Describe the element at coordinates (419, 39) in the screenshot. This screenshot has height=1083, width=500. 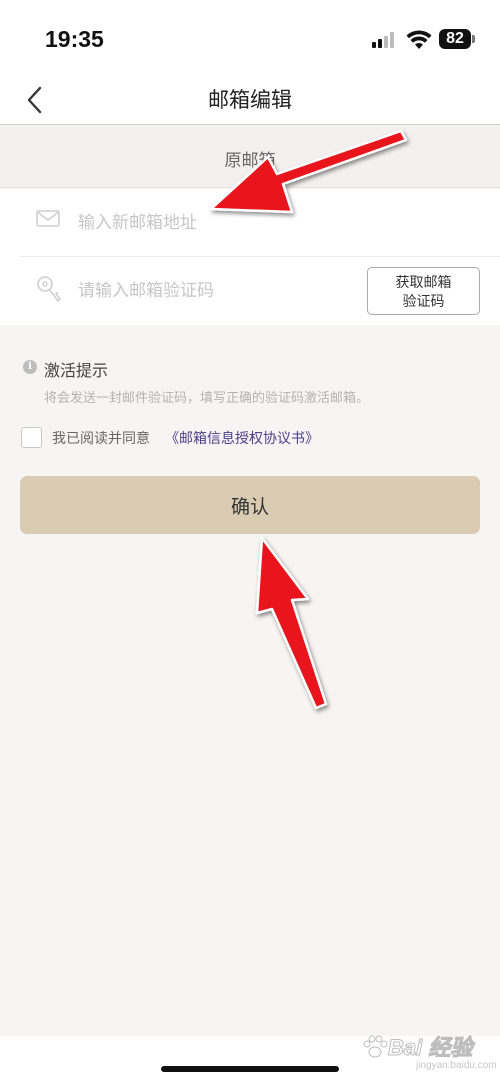
I see `wifi-icon` at that location.